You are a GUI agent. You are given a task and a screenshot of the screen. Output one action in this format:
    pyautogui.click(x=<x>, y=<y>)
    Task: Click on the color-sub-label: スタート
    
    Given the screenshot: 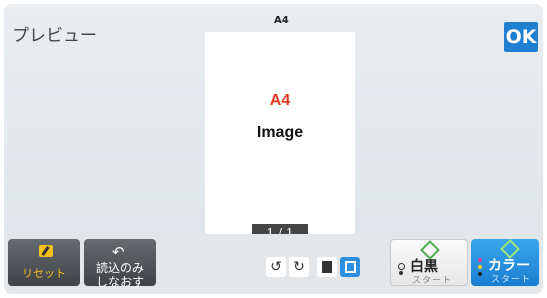 What is the action you would take?
    pyautogui.click(x=511, y=280)
    